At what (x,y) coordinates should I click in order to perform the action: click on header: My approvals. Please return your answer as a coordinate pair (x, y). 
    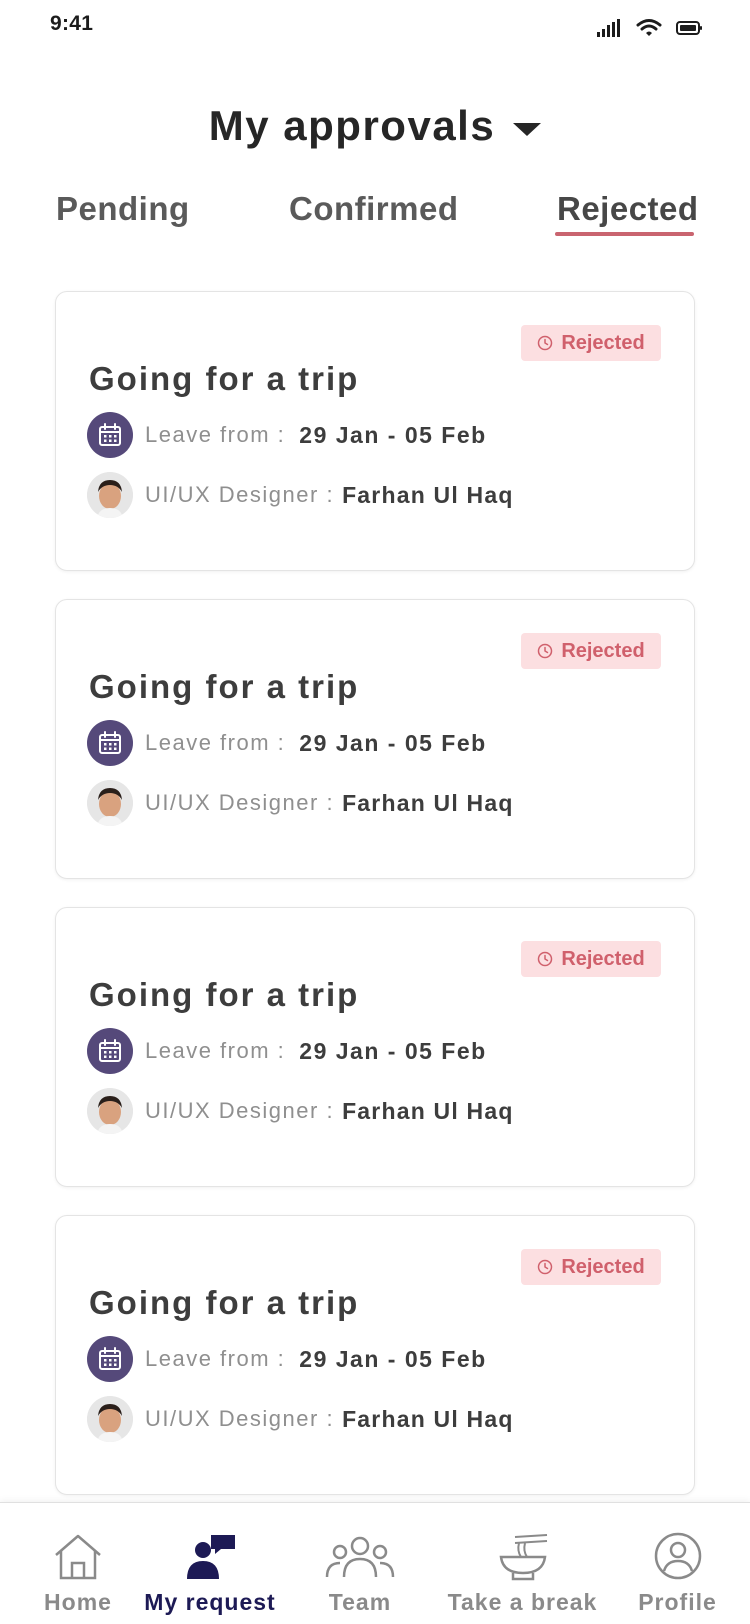
    Looking at the image, I should click on (375, 126).